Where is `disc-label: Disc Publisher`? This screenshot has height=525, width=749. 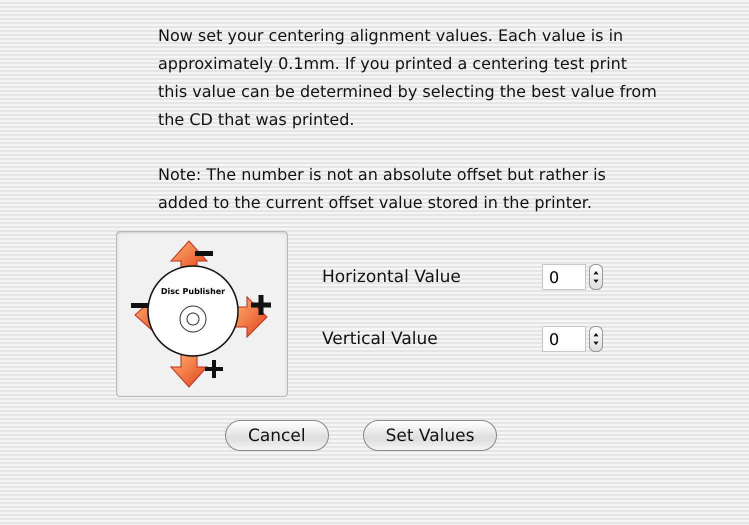
disc-label: Disc Publisher is located at coordinates (193, 291).